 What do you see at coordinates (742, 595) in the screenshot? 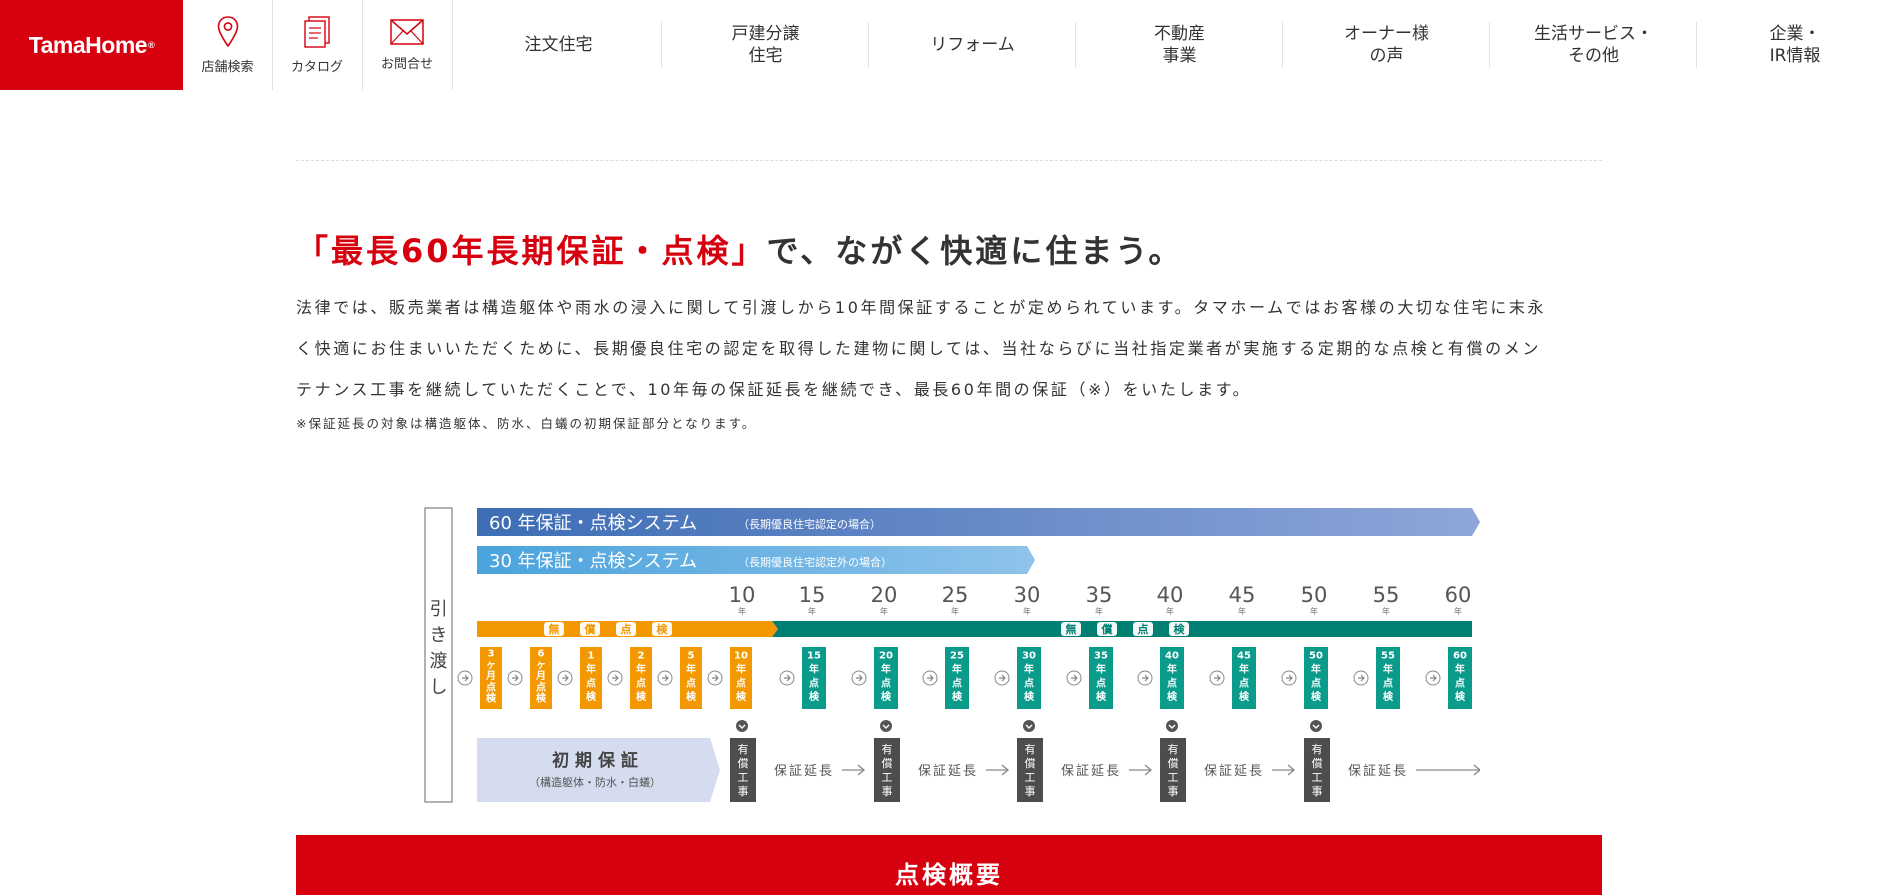
I see `year-tick-label: 10` at bounding box center [742, 595].